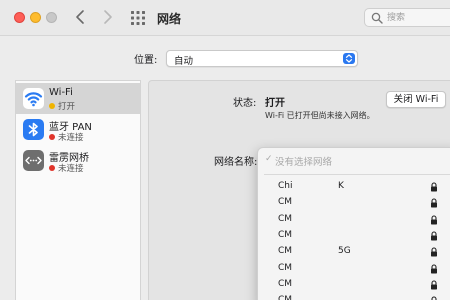  I want to click on service-item-wifi: Wi-Fi 打开, so click(78, 98).